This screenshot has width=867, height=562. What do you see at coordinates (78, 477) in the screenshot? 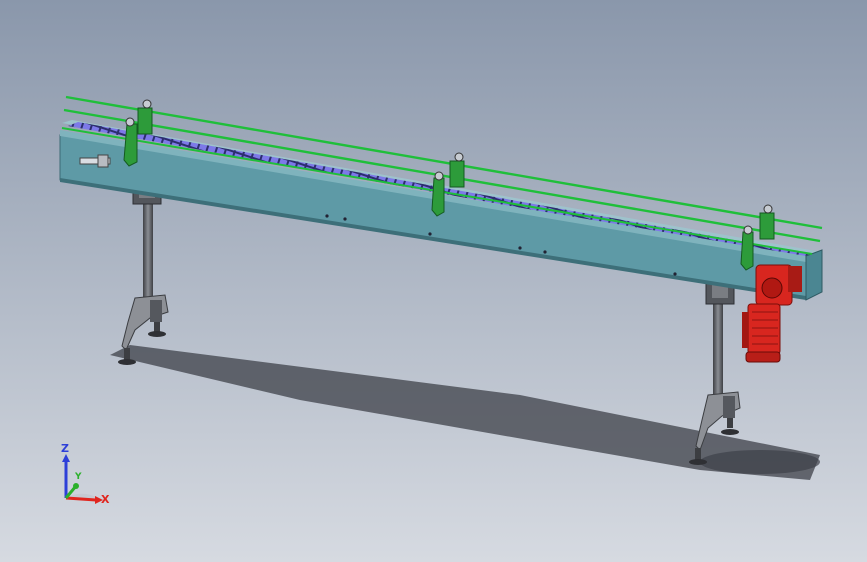
I see `axis-y-label: Y` at bounding box center [78, 477].